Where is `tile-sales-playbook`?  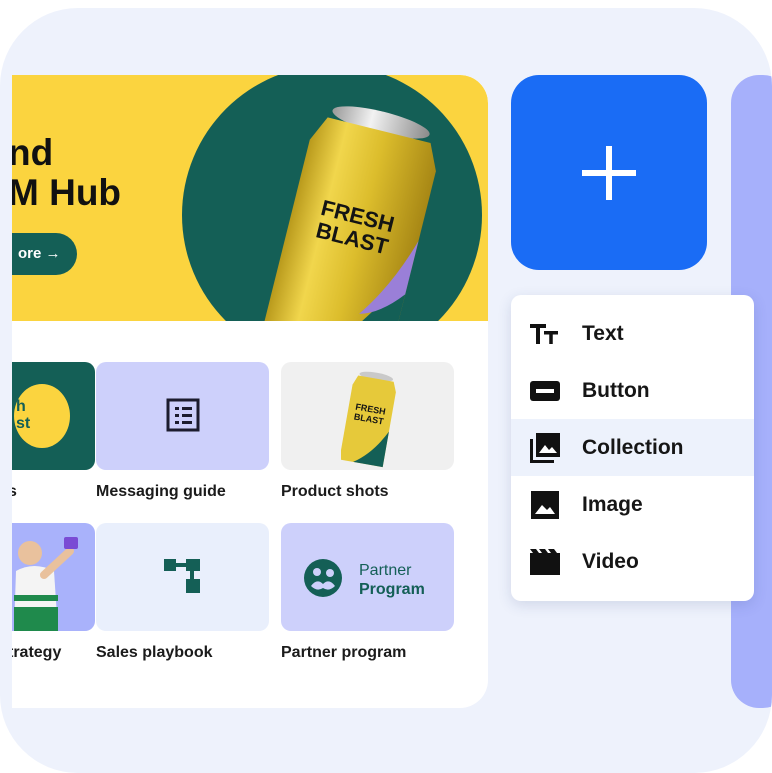
tile-sales-playbook is located at coordinates (182, 577).